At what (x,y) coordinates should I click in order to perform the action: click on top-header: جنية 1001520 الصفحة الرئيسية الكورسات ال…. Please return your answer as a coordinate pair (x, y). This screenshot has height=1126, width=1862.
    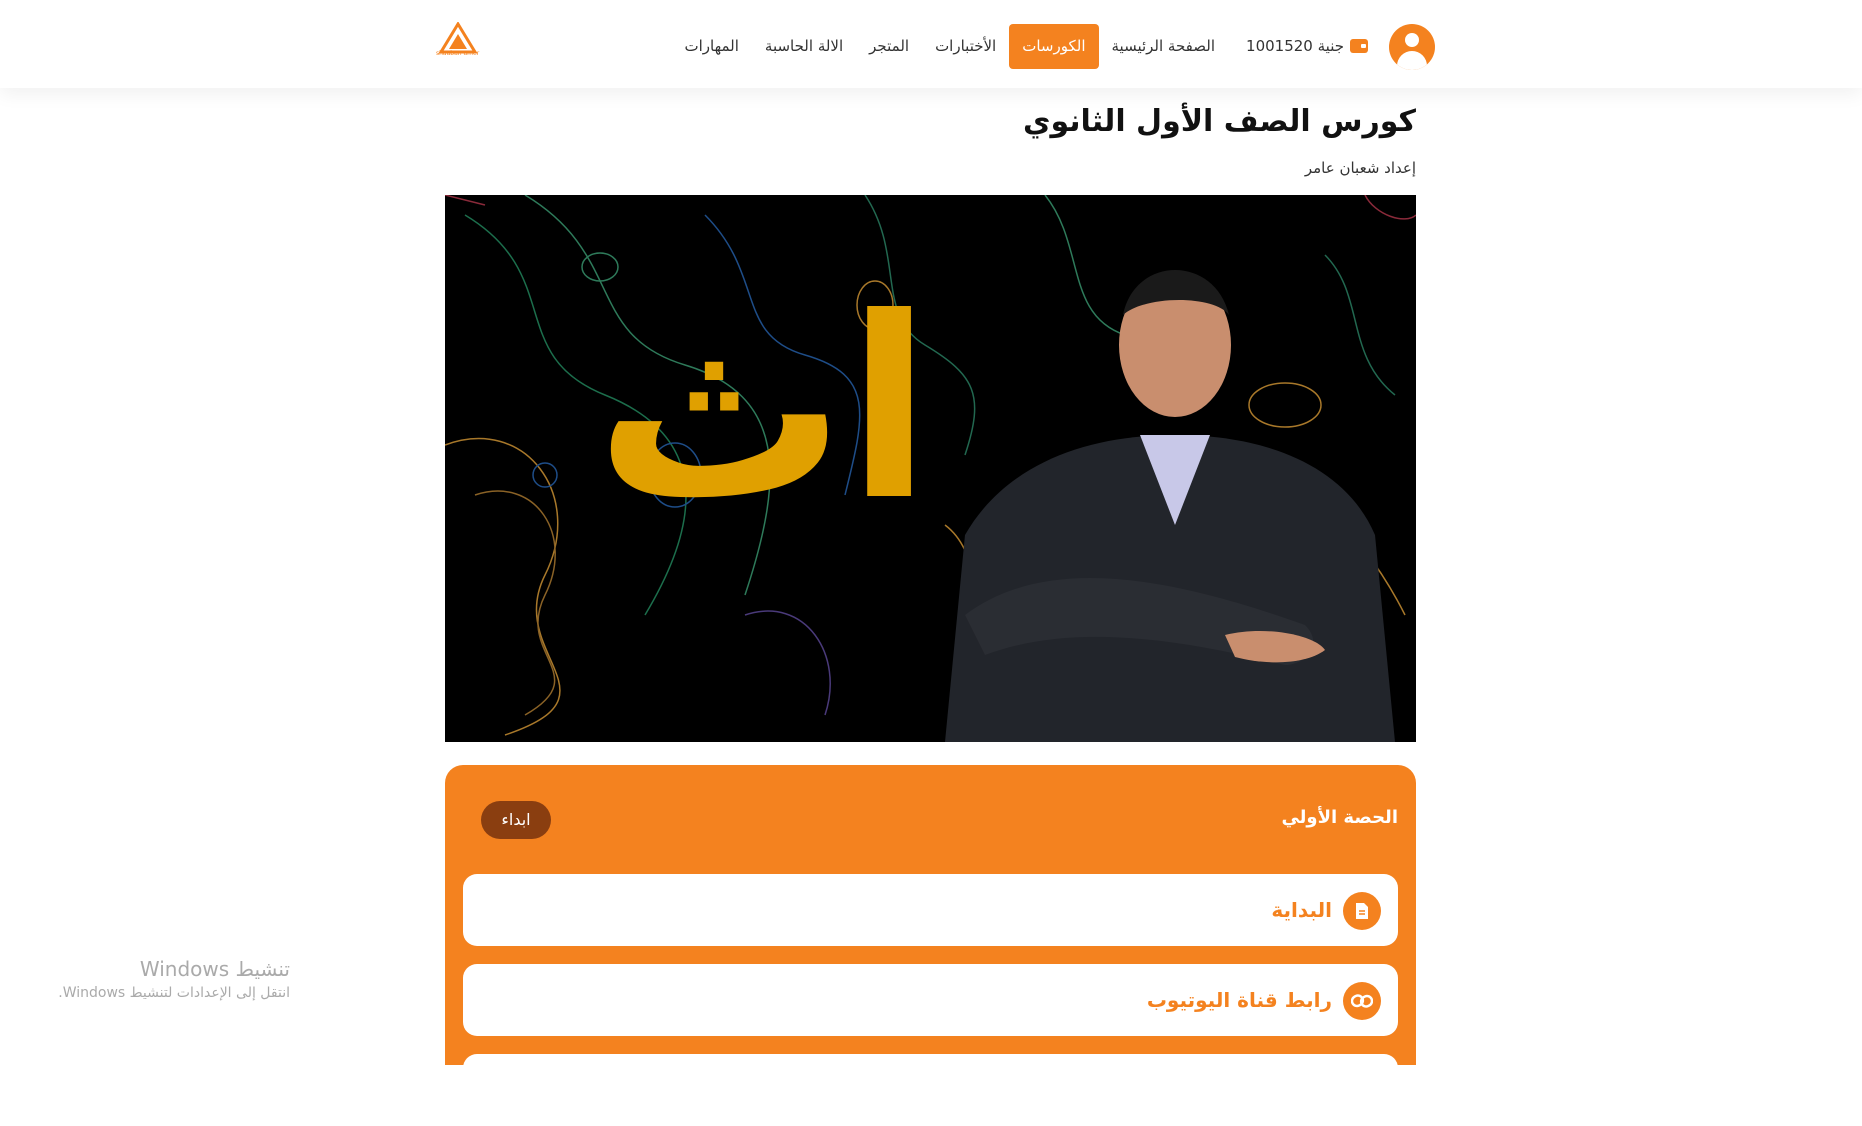
    Looking at the image, I should click on (931, 44).